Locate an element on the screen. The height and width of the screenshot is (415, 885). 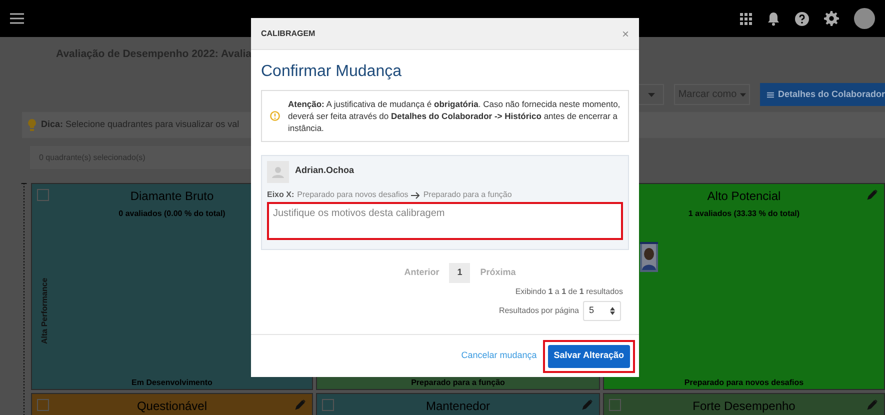
avatar-icon is located at coordinates (278, 172).